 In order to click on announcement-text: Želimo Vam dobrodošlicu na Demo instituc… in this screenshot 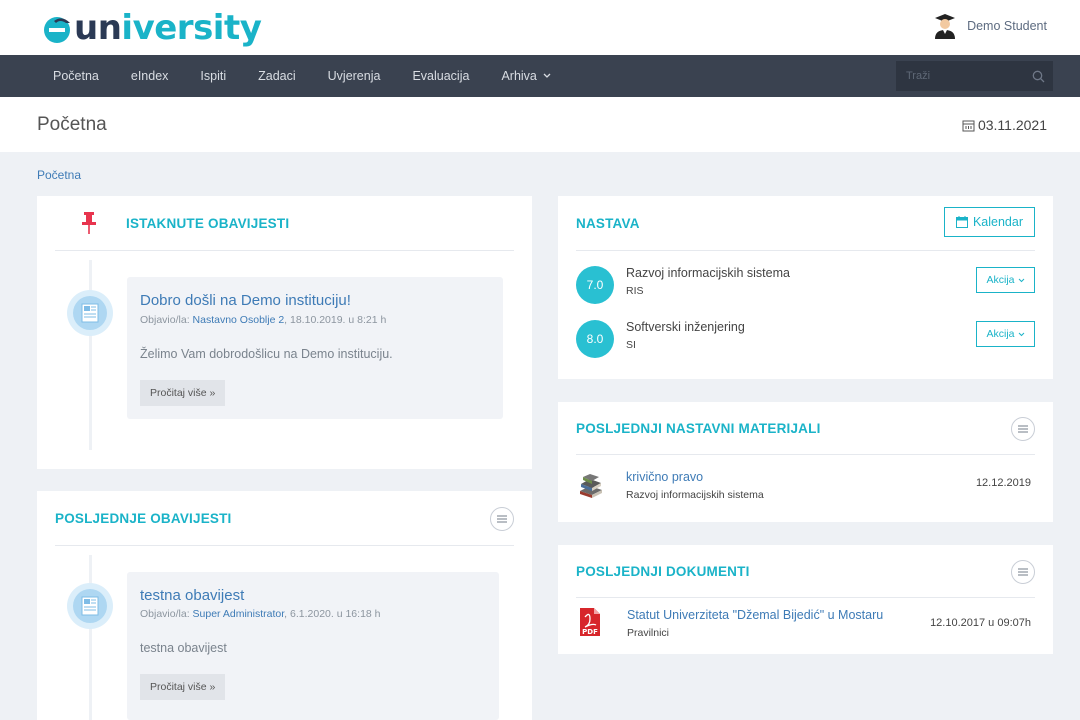, I will do `click(266, 354)`.